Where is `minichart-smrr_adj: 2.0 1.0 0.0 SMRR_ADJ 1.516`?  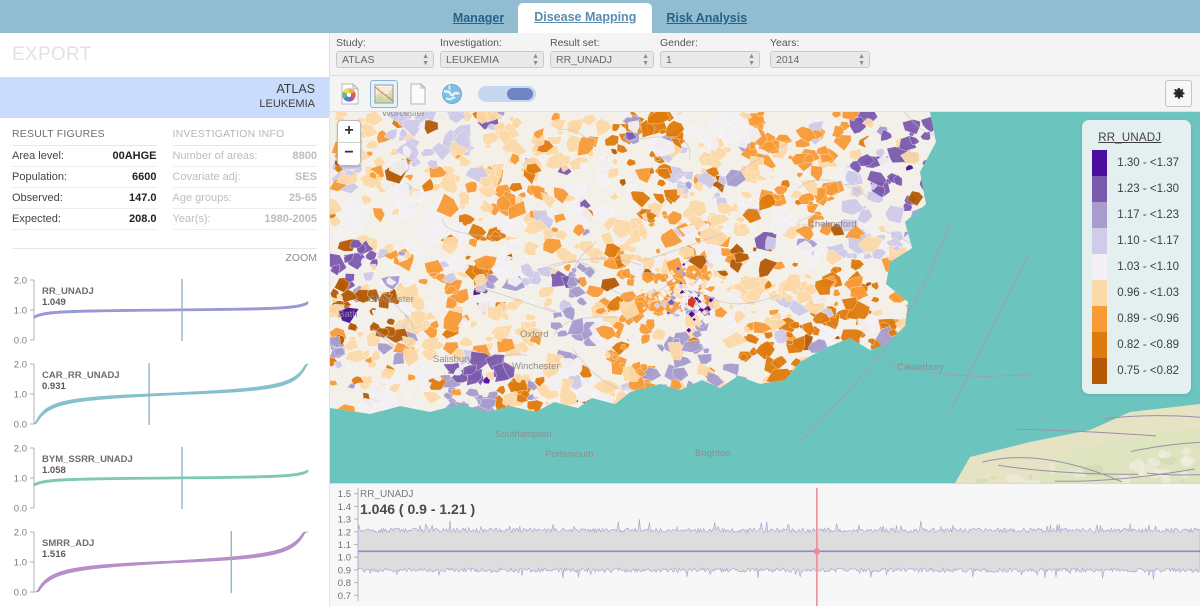 minichart-smrr_adj: 2.0 1.0 0.0 SMRR_ADJ 1.516 is located at coordinates (165, 564).